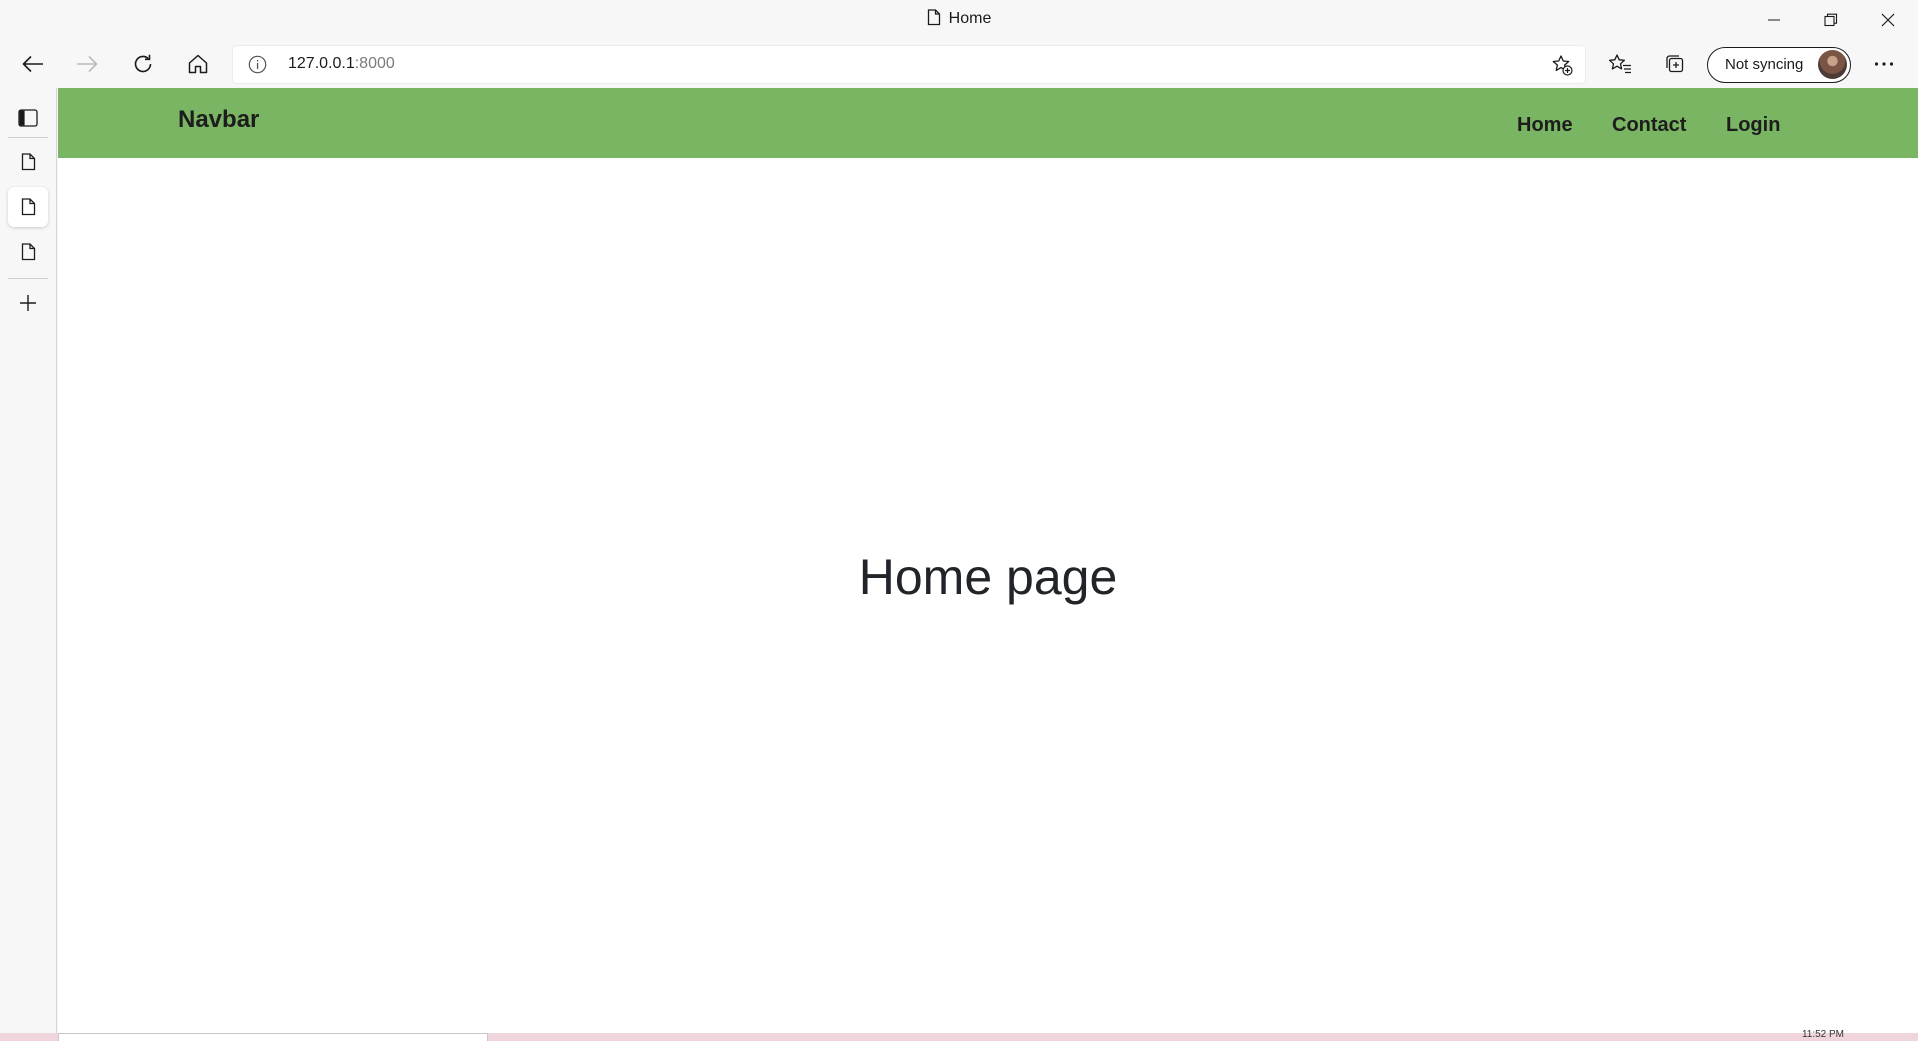  I want to click on favorites-icon, so click(1619, 64).